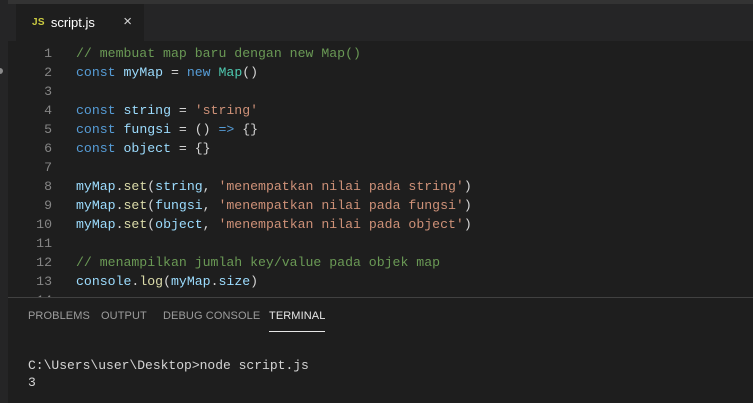 This screenshot has height=403, width=753. I want to click on code-token: size, so click(234, 281).